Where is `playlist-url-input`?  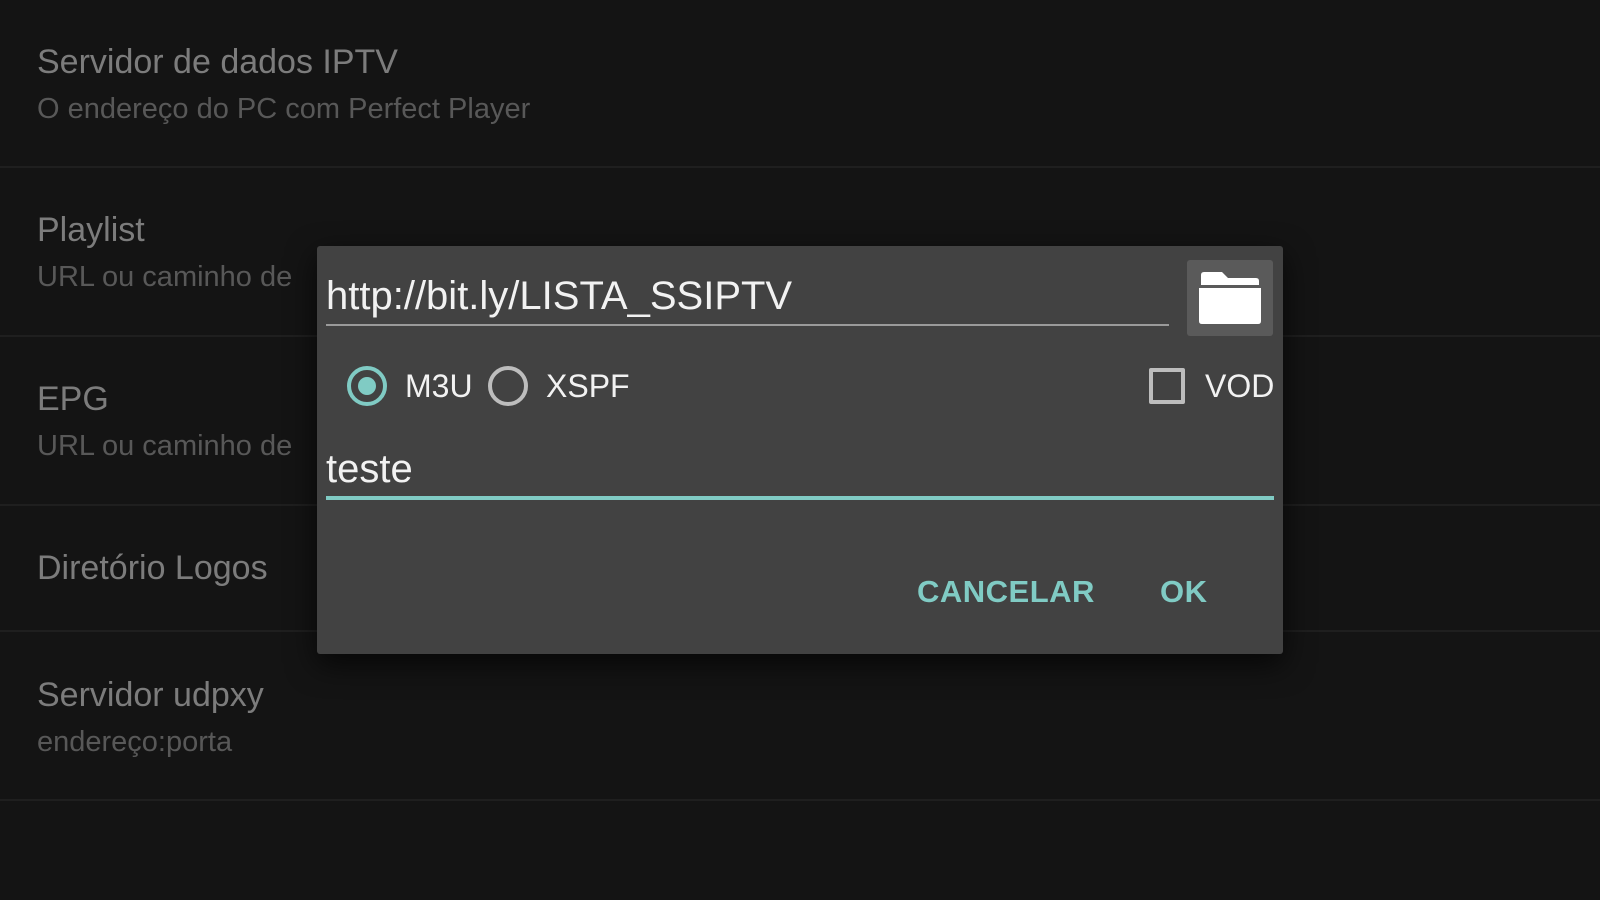
playlist-url-input is located at coordinates (747, 297).